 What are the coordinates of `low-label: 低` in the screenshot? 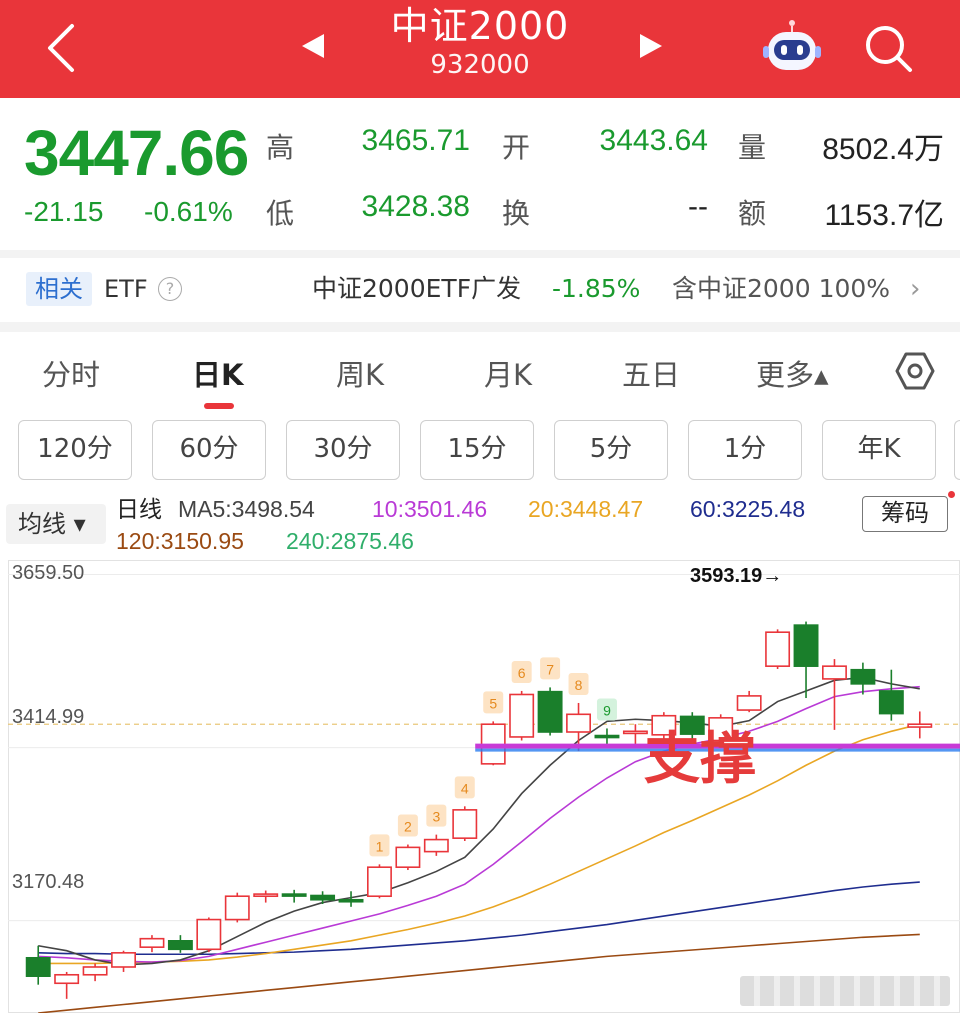 It's located at (280, 213).